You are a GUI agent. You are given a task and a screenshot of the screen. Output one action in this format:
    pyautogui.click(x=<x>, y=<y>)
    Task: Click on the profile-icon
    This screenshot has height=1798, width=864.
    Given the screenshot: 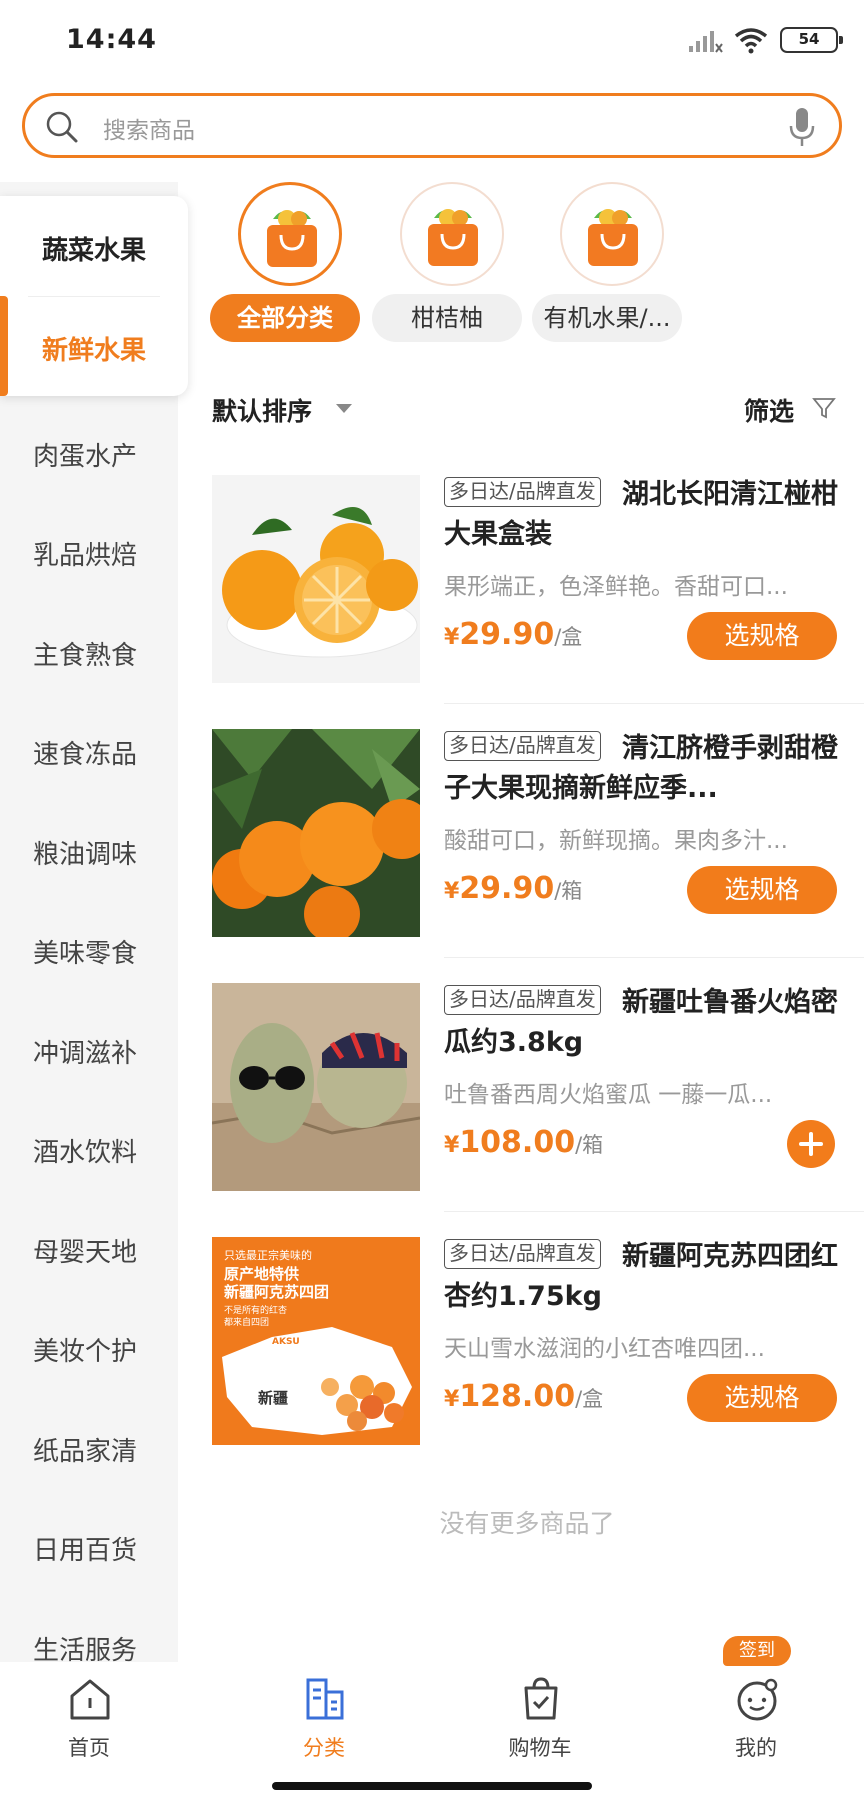 What is the action you would take?
    pyautogui.click(x=757, y=1699)
    